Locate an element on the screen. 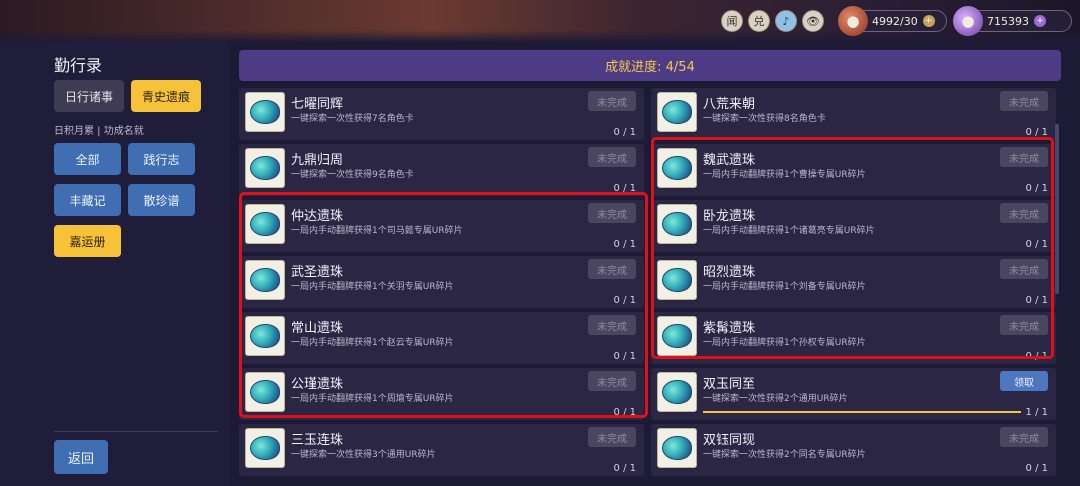 Image resolution: width=1080 pixels, height=486 pixels. tab-daily-tasks: 日行诸事 is located at coordinates (89, 96).